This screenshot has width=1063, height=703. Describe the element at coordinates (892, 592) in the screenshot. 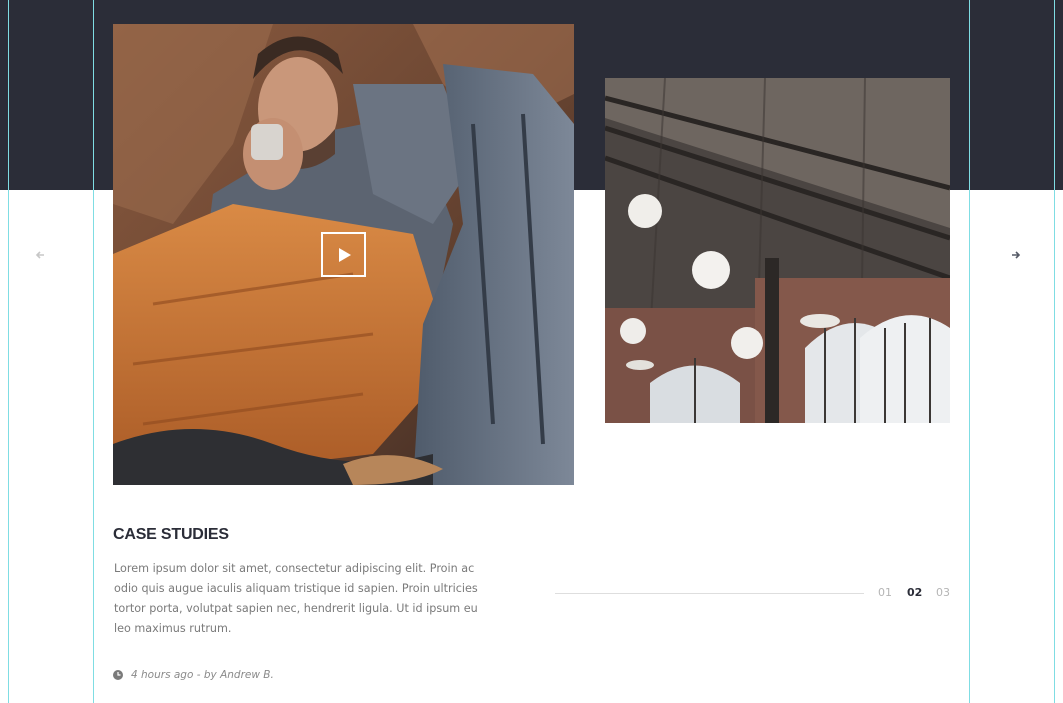

I see `page-01: 01` at that location.